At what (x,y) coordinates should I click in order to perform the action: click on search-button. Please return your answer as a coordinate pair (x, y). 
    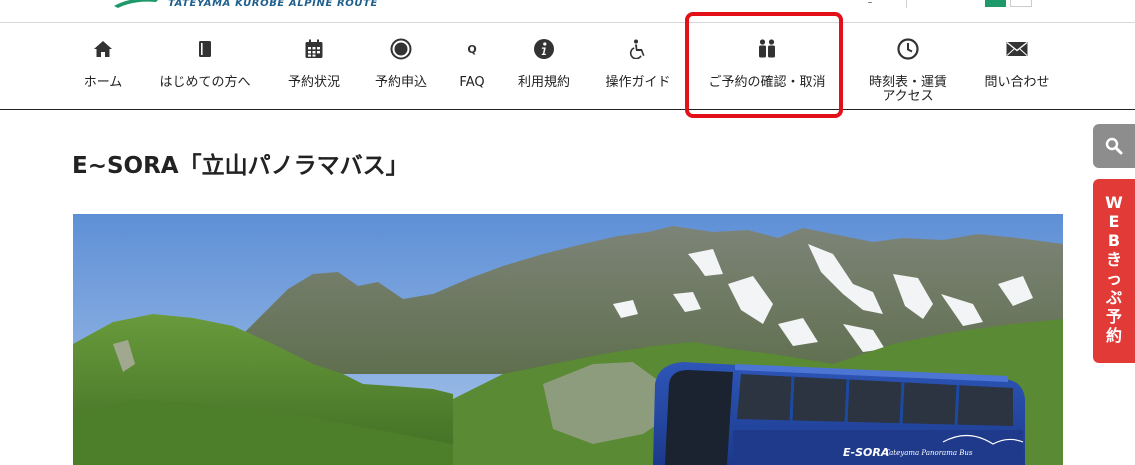
    Looking at the image, I should click on (1114, 146).